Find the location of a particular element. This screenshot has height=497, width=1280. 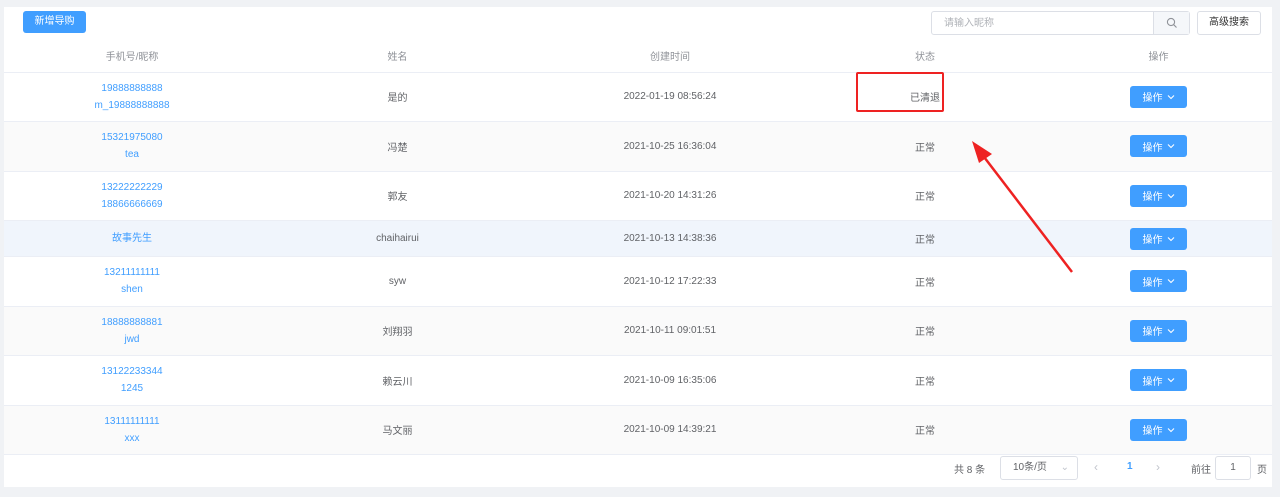

header-created-time: 创建时间 is located at coordinates (670, 56).